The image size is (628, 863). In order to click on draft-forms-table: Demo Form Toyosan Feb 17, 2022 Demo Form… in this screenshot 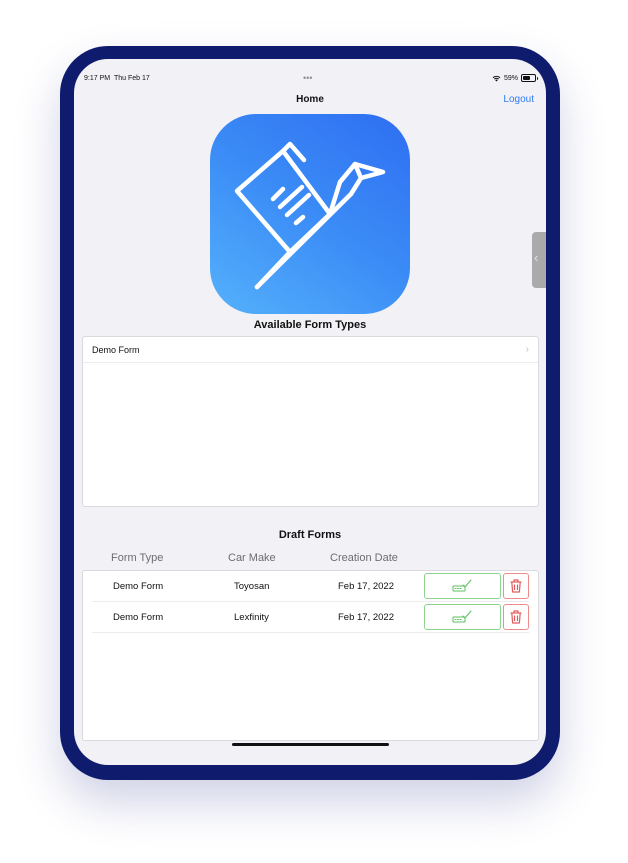, I will do `click(310, 655)`.